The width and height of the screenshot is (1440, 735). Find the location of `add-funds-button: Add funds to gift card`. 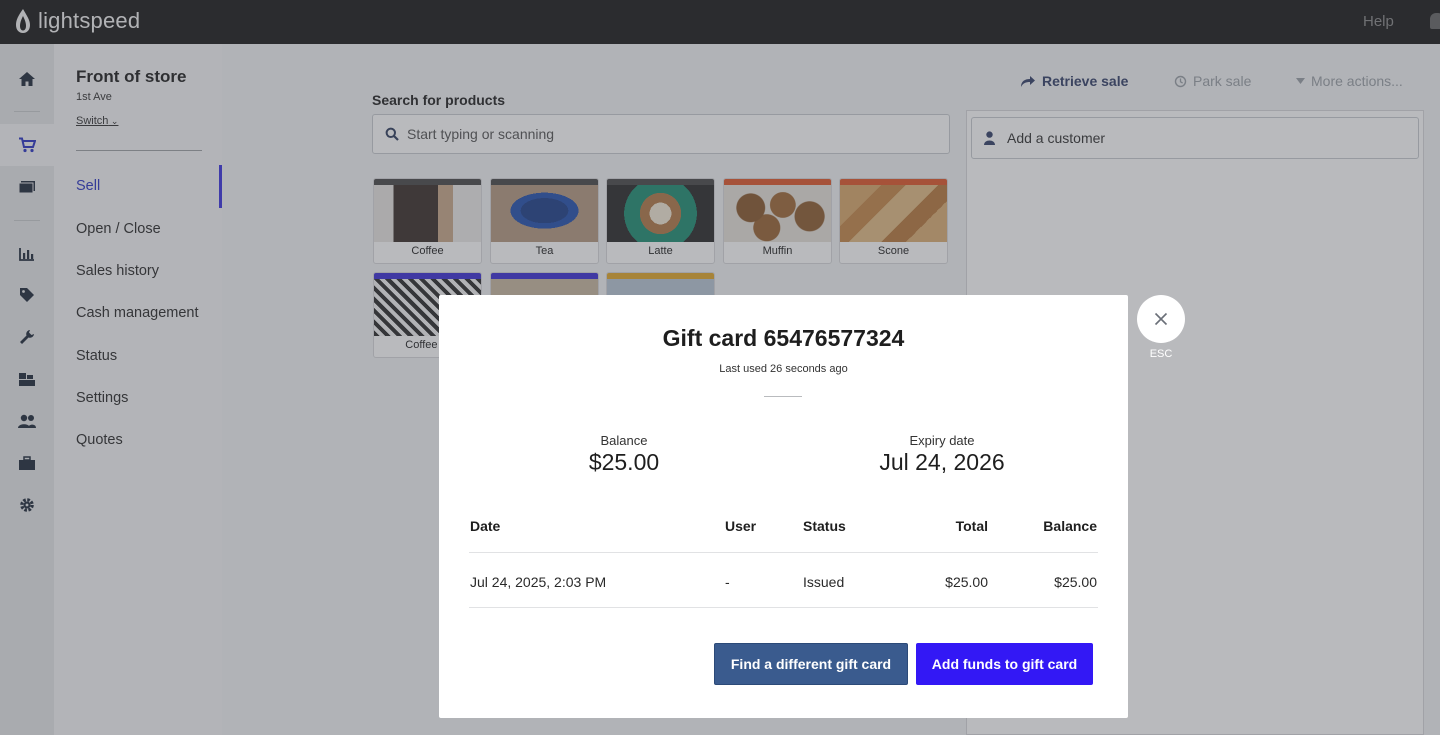

add-funds-button: Add funds to gift card is located at coordinates (1004, 664).